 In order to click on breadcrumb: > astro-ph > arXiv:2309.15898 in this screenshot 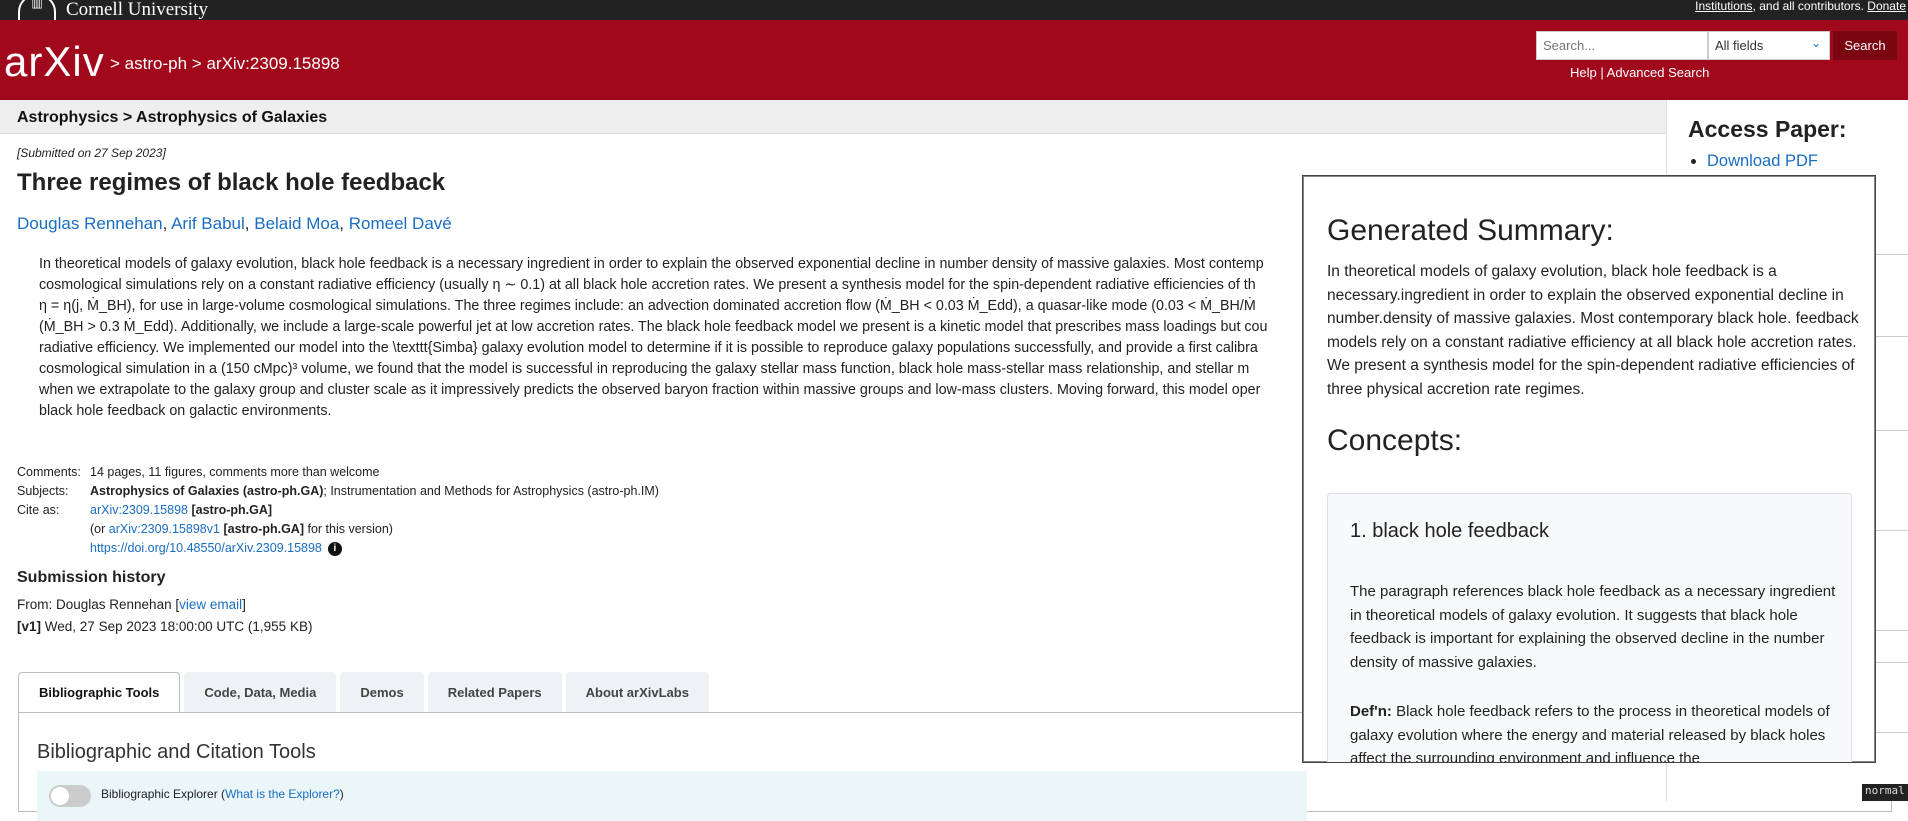, I will do `click(225, 63)`.